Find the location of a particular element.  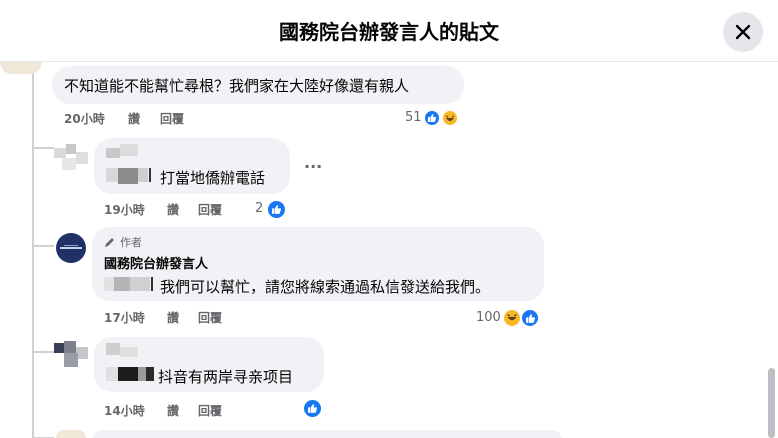

comment-time: 19小時 is located at coordinates (124, 209).